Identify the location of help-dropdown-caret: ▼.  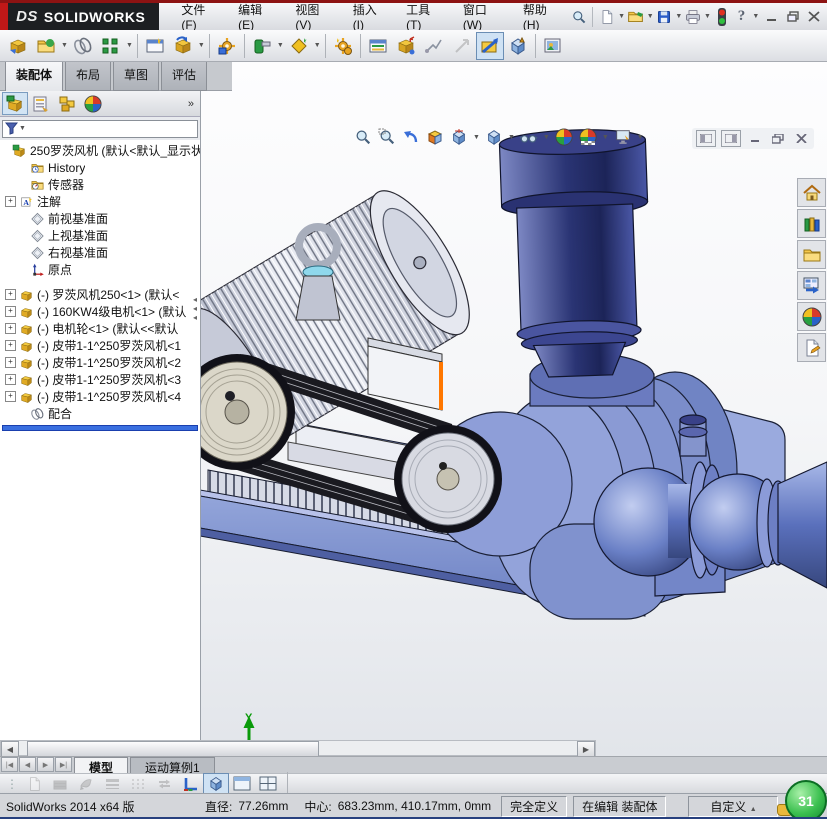
(755, 16).